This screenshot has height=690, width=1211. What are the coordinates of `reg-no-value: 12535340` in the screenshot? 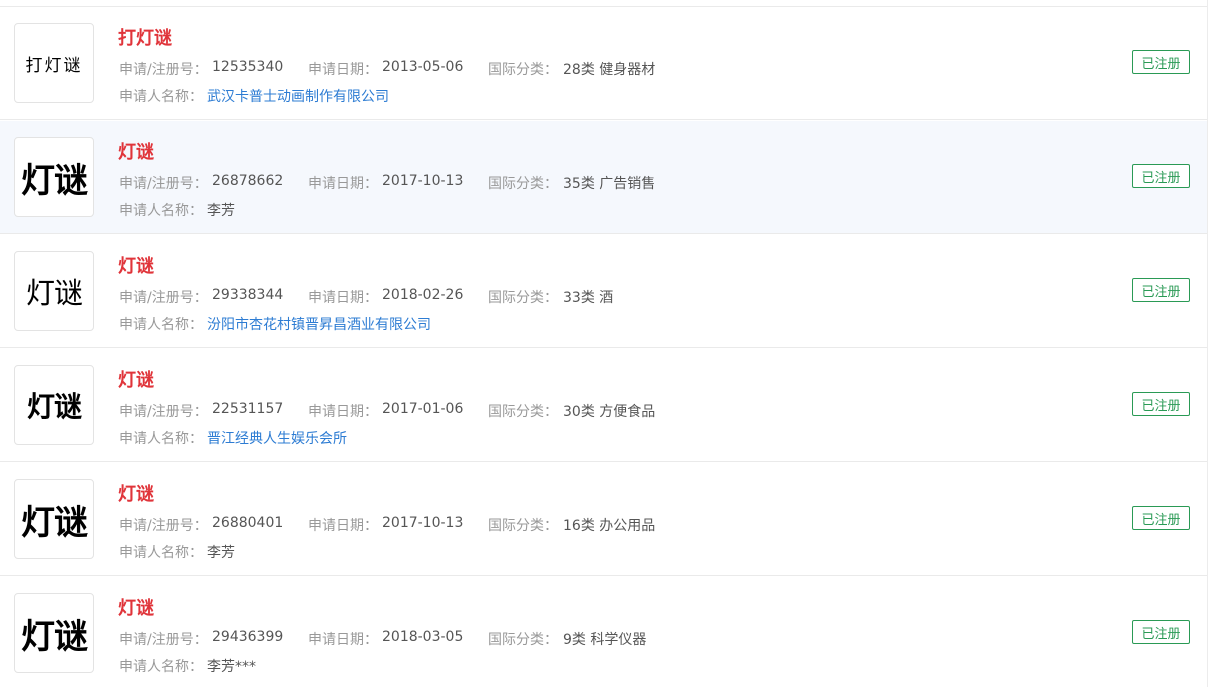 It's located at (248, 67).